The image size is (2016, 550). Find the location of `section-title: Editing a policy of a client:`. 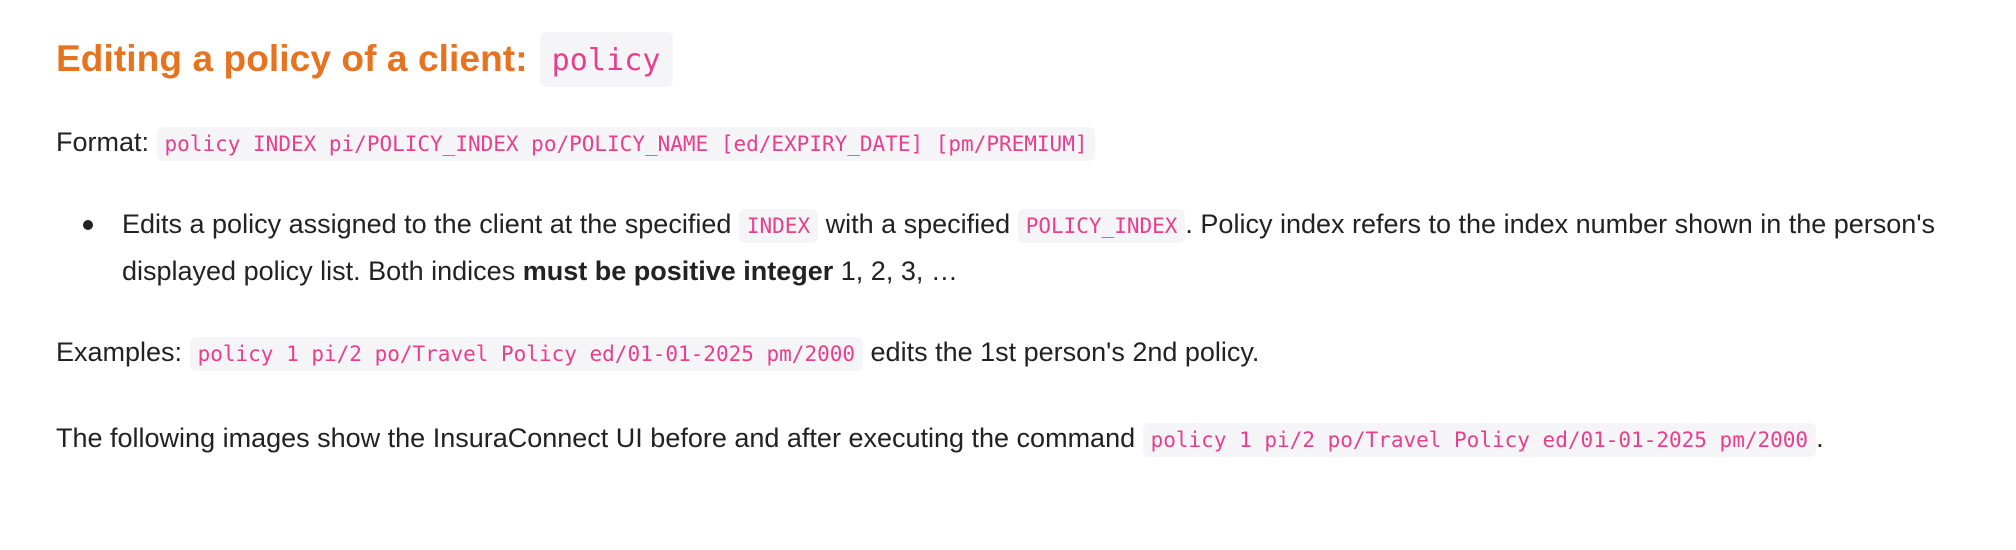

section-title: Editing a policy of a client: is located at coordinates (292, 58).